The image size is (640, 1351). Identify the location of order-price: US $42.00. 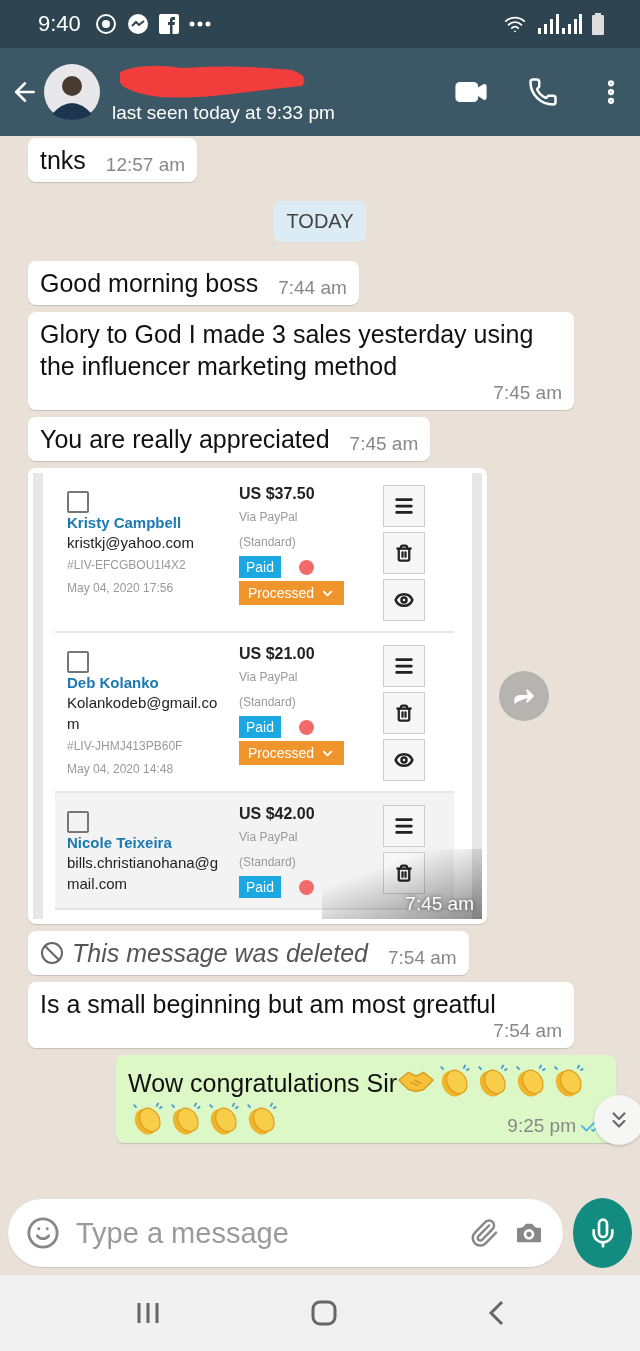
(277, 814).